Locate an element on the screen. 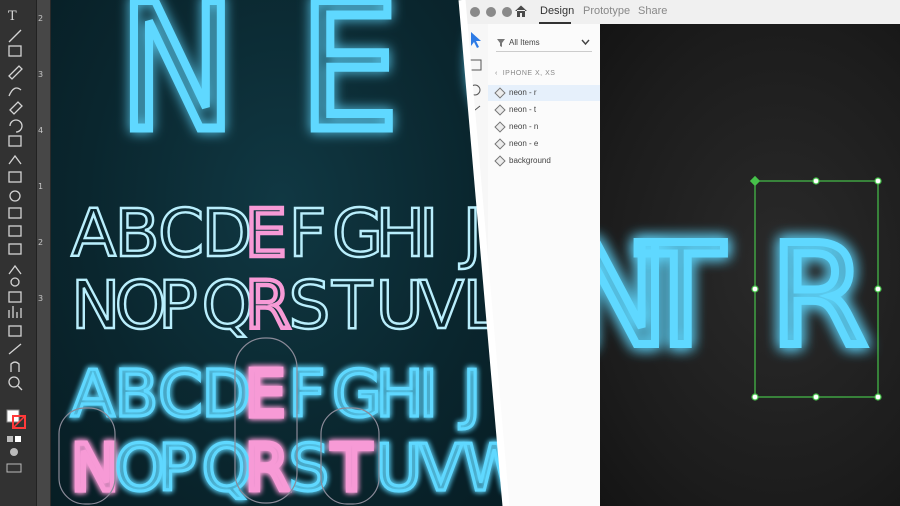 The width and height of the screenshot is (900, 506). tab-prototype: Prototype is located at coordinates (606, 11).